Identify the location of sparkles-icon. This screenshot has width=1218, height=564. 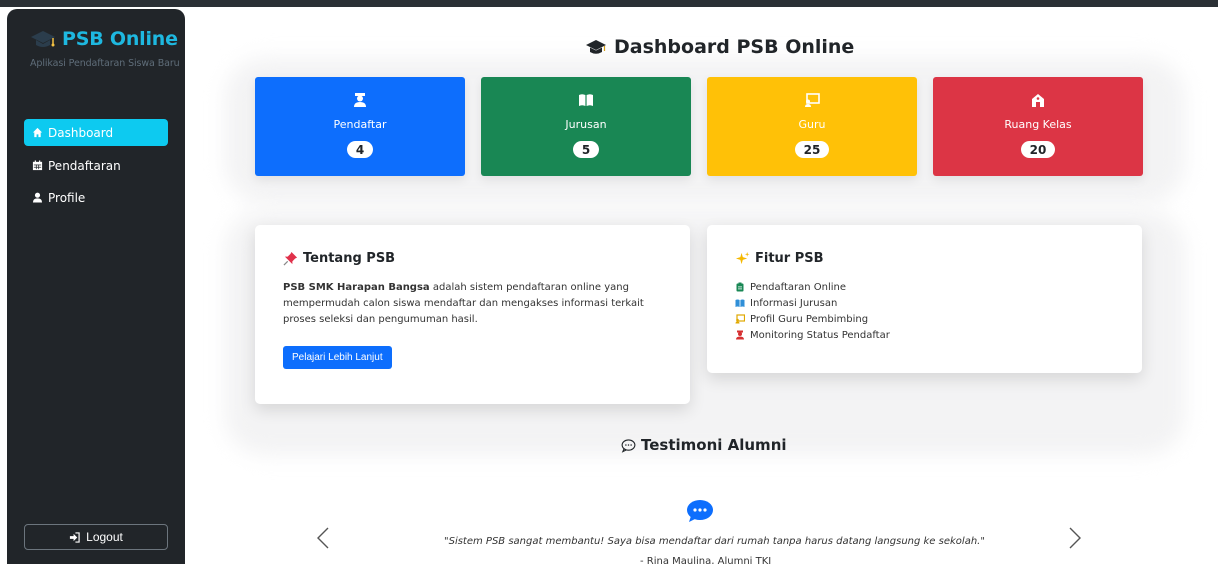
(742, 258).